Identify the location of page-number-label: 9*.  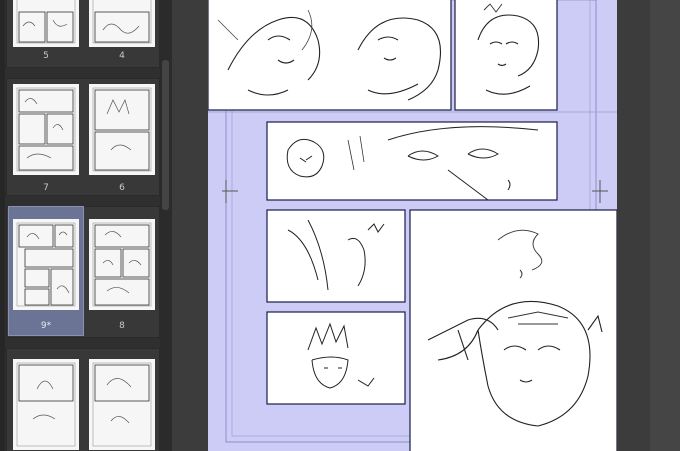
(46, 326).